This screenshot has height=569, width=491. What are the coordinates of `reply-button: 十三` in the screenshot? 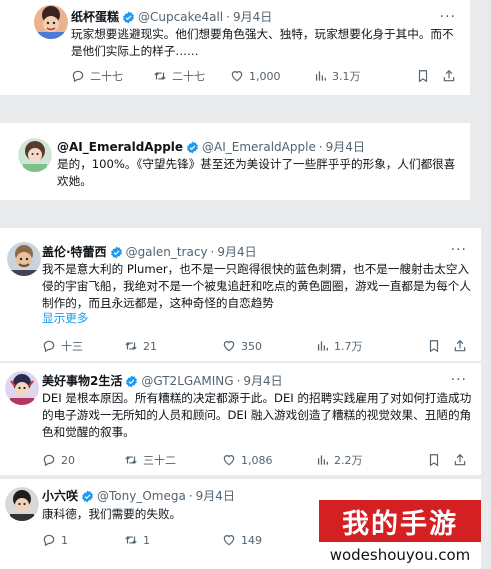 It's located at (83, 346).